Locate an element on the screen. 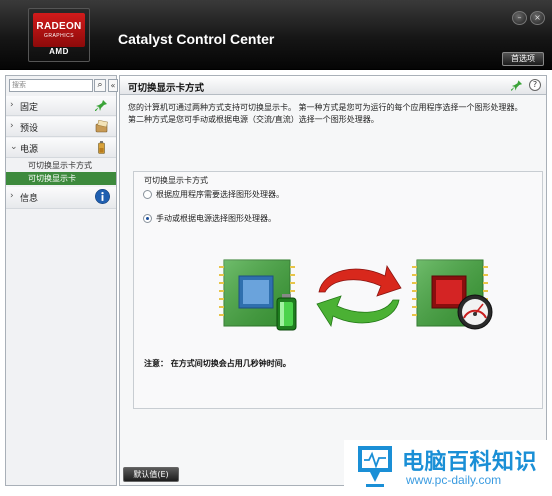 The image size is (552, 496). presets-icon is located at coordinates (101, 126).